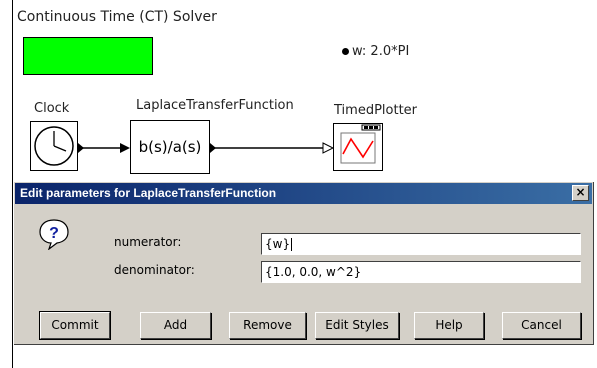 This screenshot has height=368, width=597. I want to click on remove-button: Remove, so click(267, 325).